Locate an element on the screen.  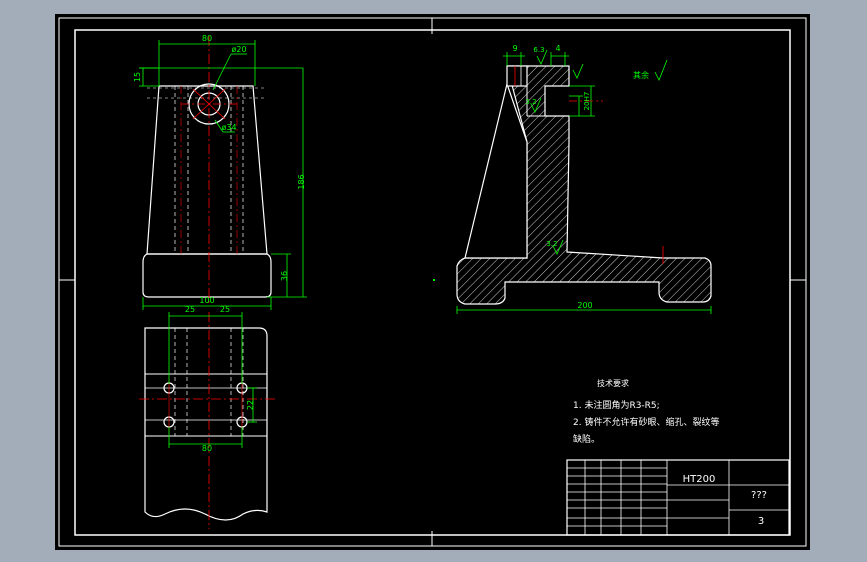
section-dim-9: 9 is located at coordinates (514, 48).